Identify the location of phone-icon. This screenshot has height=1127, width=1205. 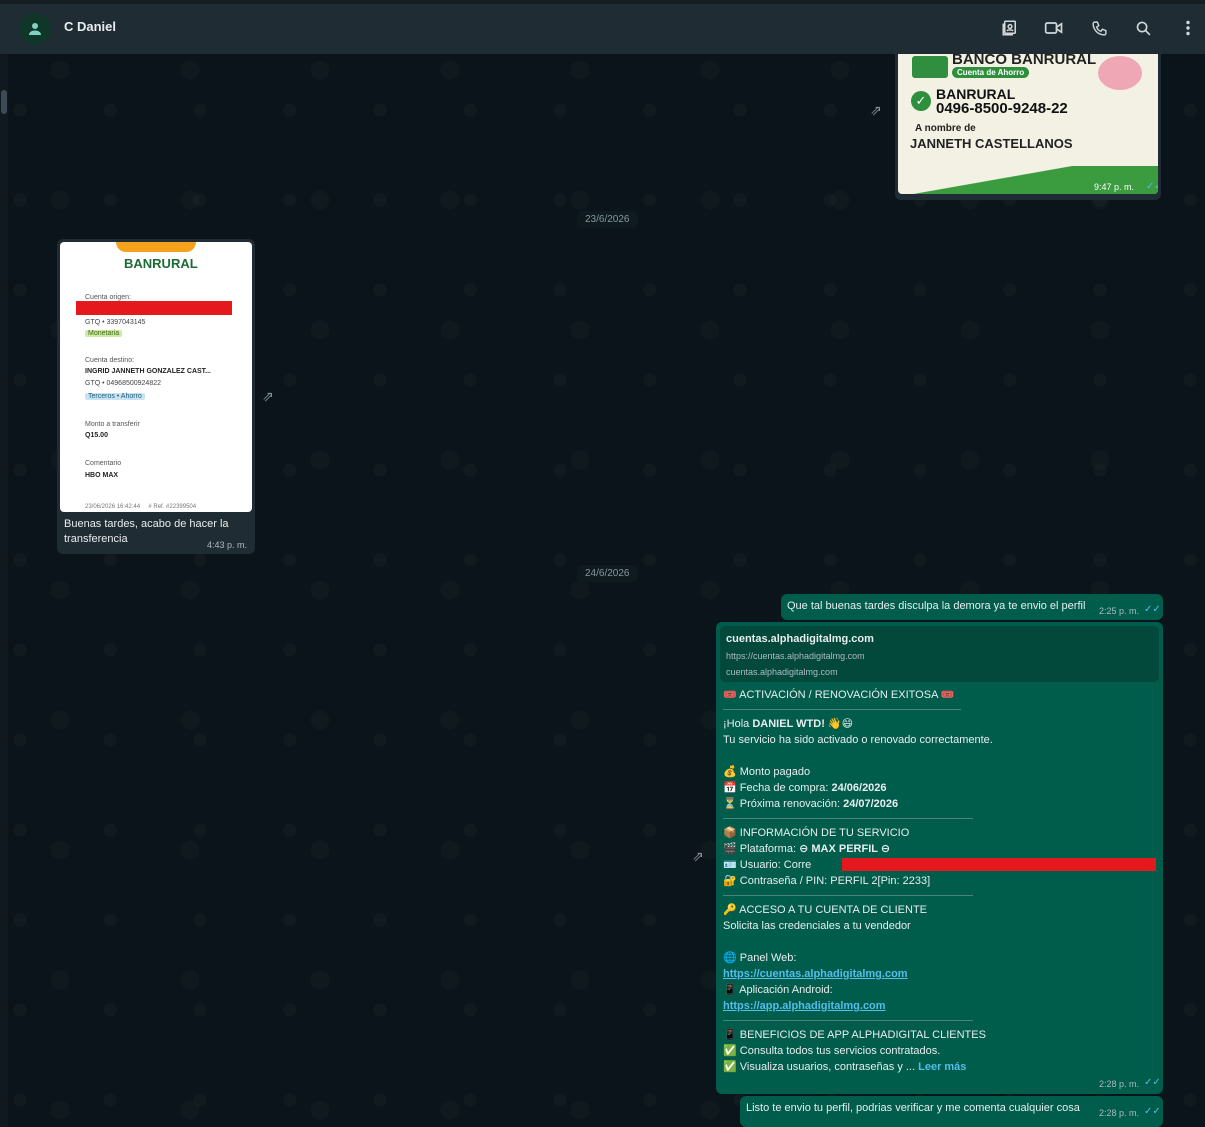
(1099, 28).